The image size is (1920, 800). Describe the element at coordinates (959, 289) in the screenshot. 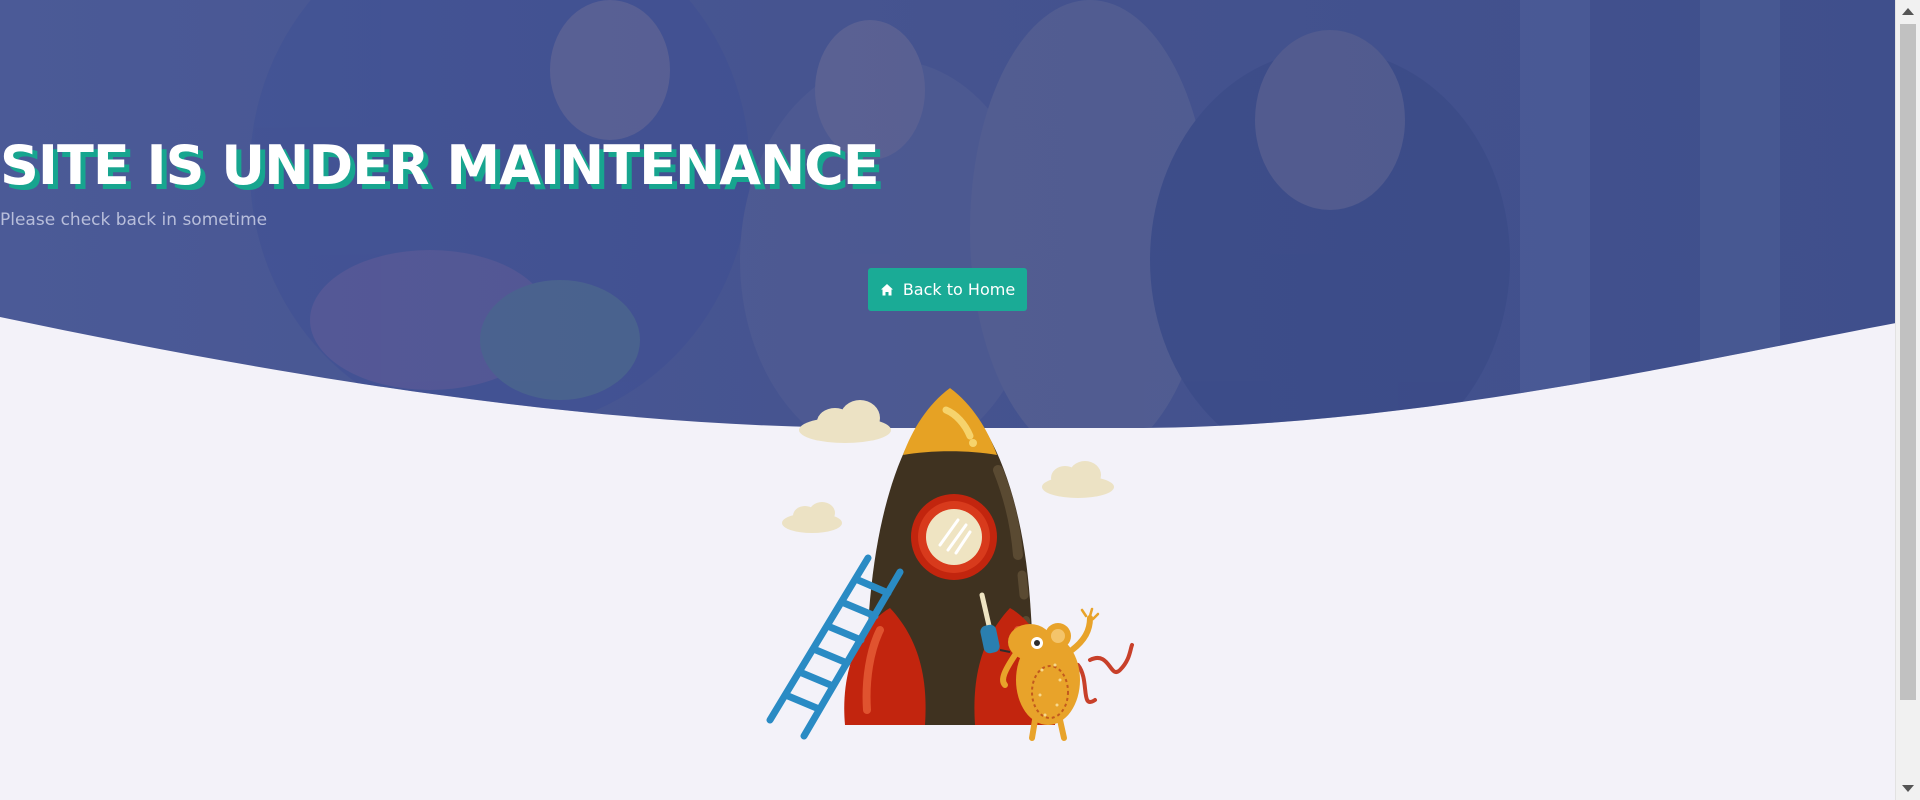

I see `back-to-home-label: Back to Home` at that location.